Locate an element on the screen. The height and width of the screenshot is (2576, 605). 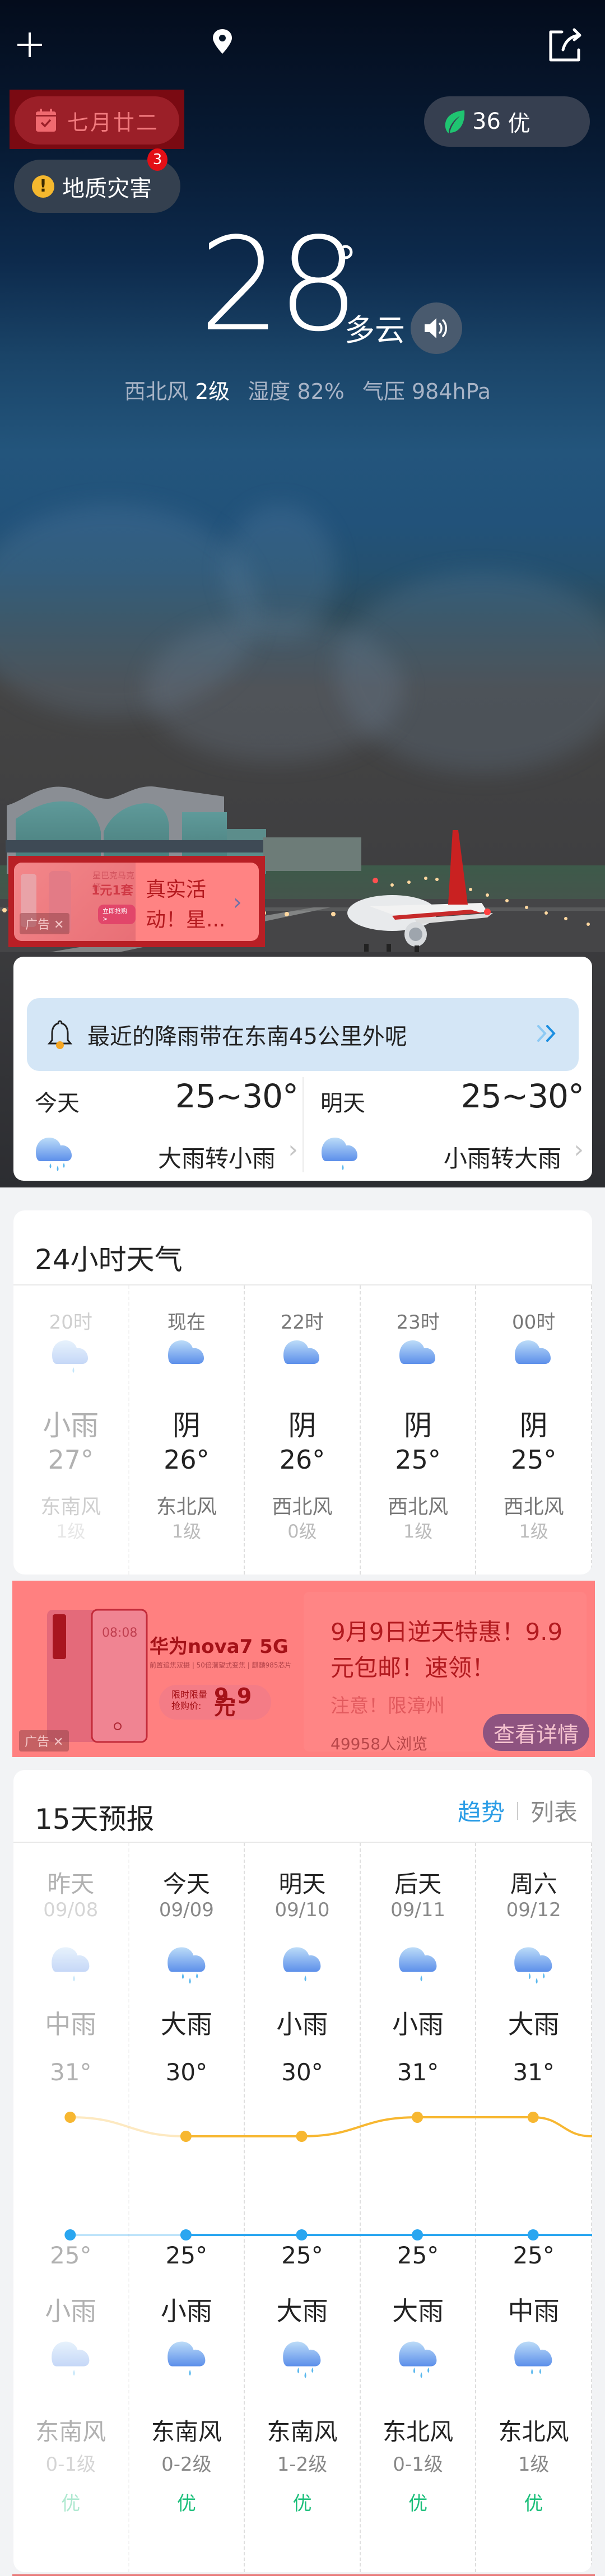
today-range: 25~30° is located at coordinates (237, 1096).